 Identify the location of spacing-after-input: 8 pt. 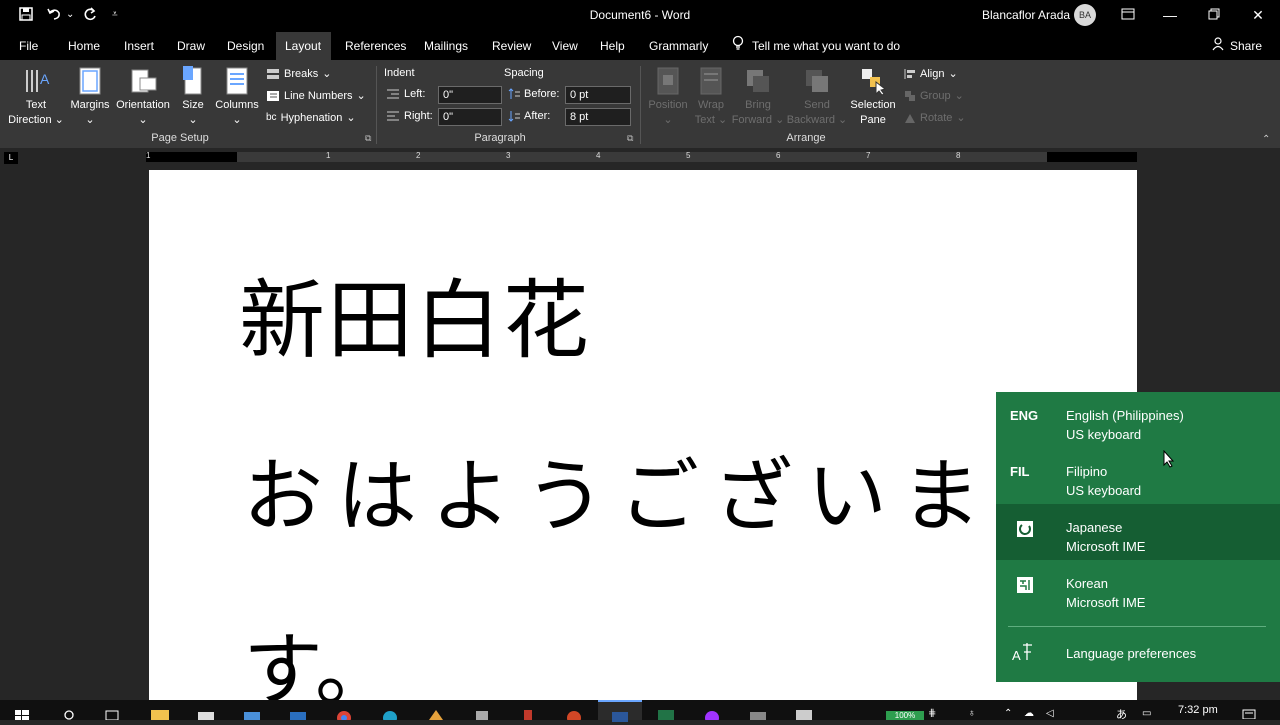
(598, 117).